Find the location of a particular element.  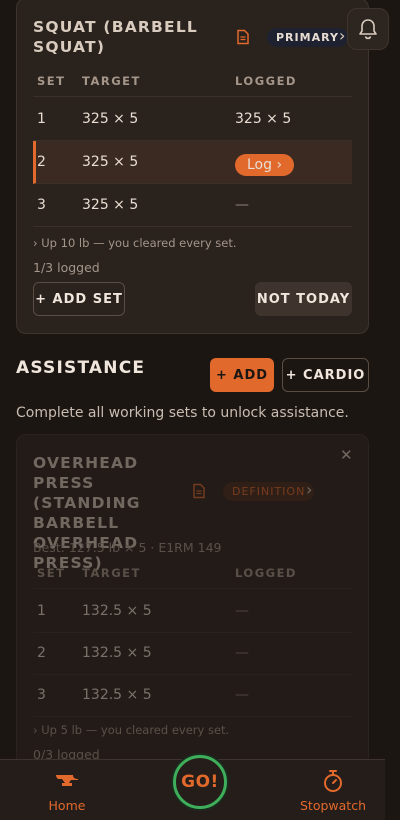

assistance-title: ASSISTANCE is located at coordinates (81, 368).